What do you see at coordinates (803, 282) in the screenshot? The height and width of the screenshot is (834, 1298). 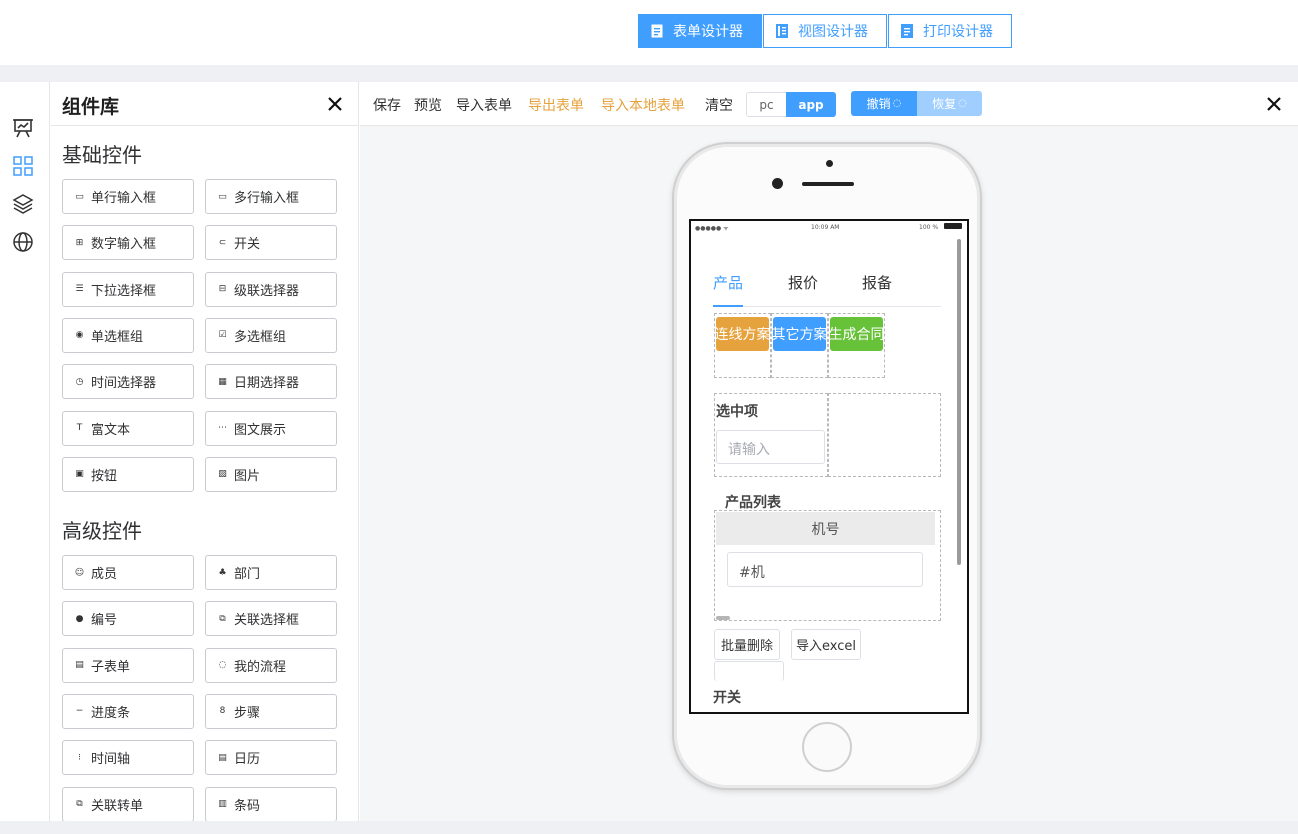 I see `tab-quotation: 报价` at bounding box center [803, 282].